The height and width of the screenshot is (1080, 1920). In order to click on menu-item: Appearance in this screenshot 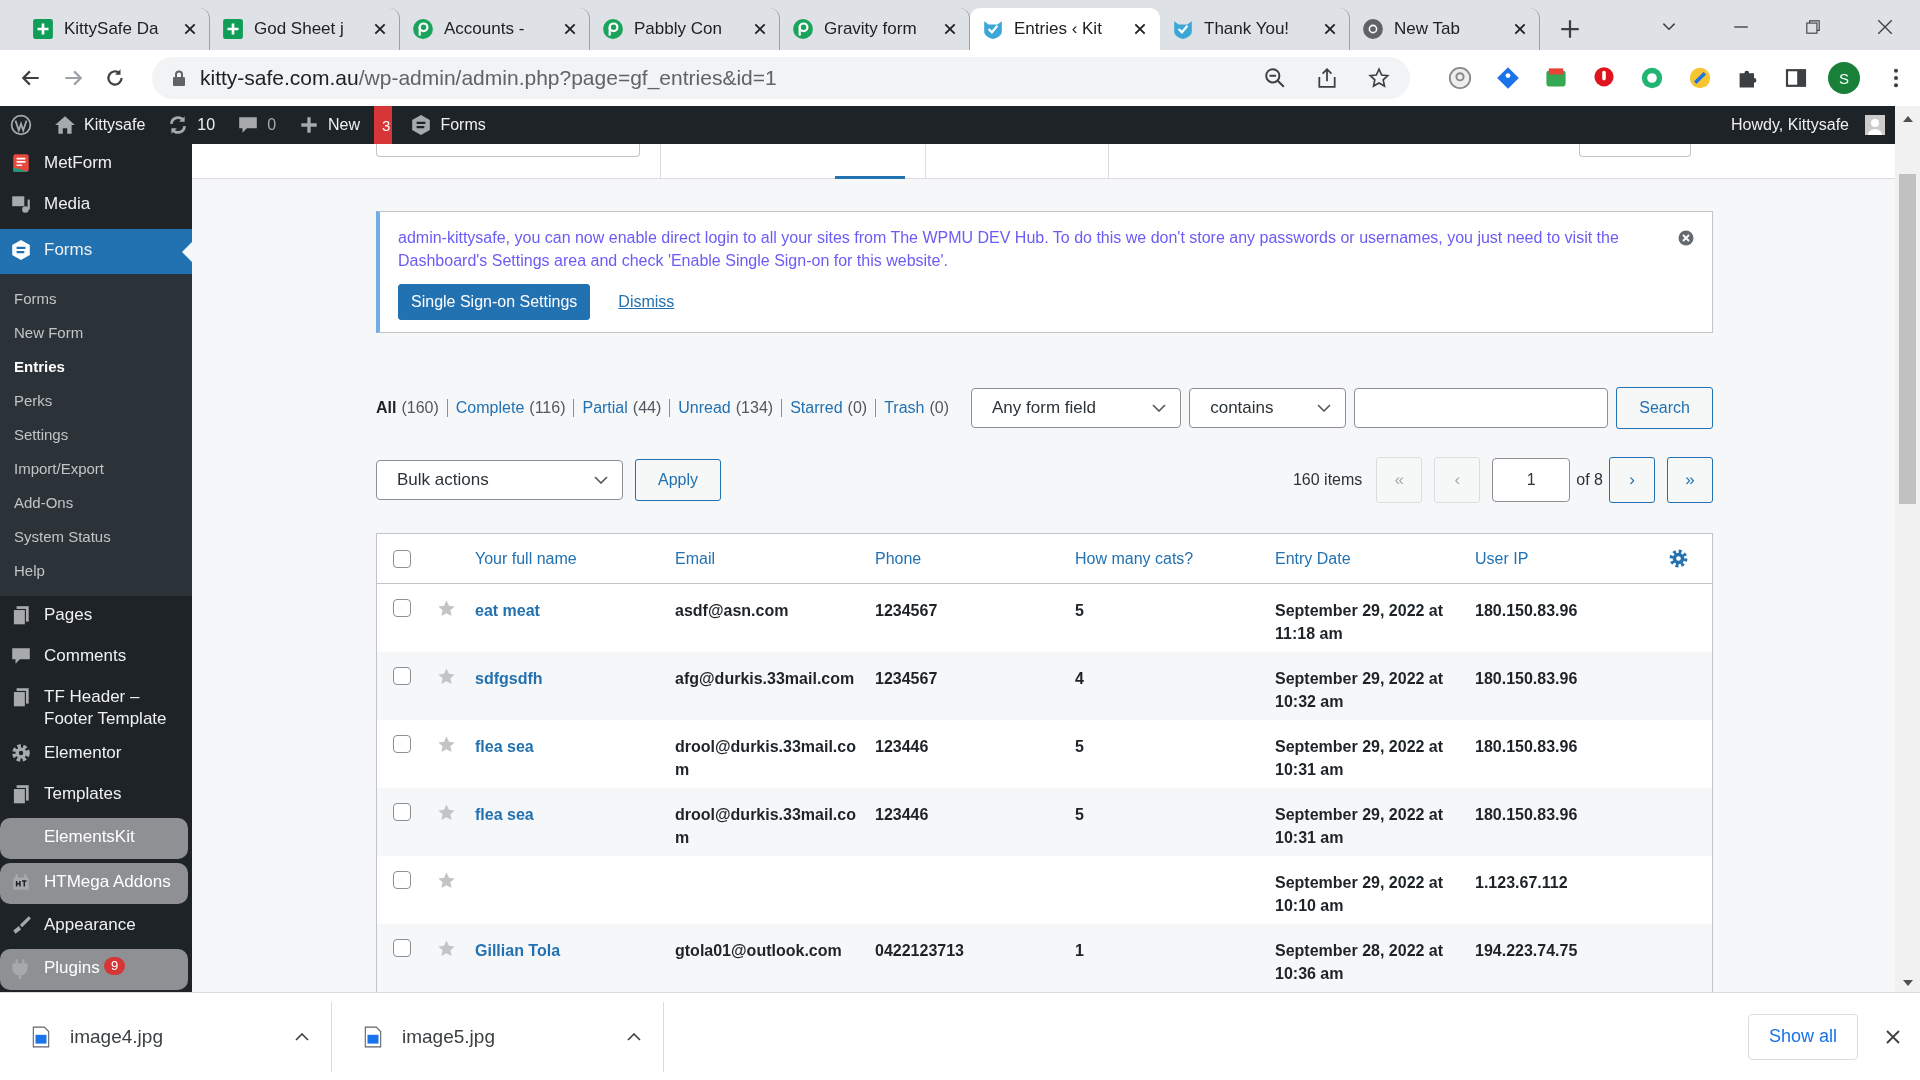, I will do `click(96, 926)`.